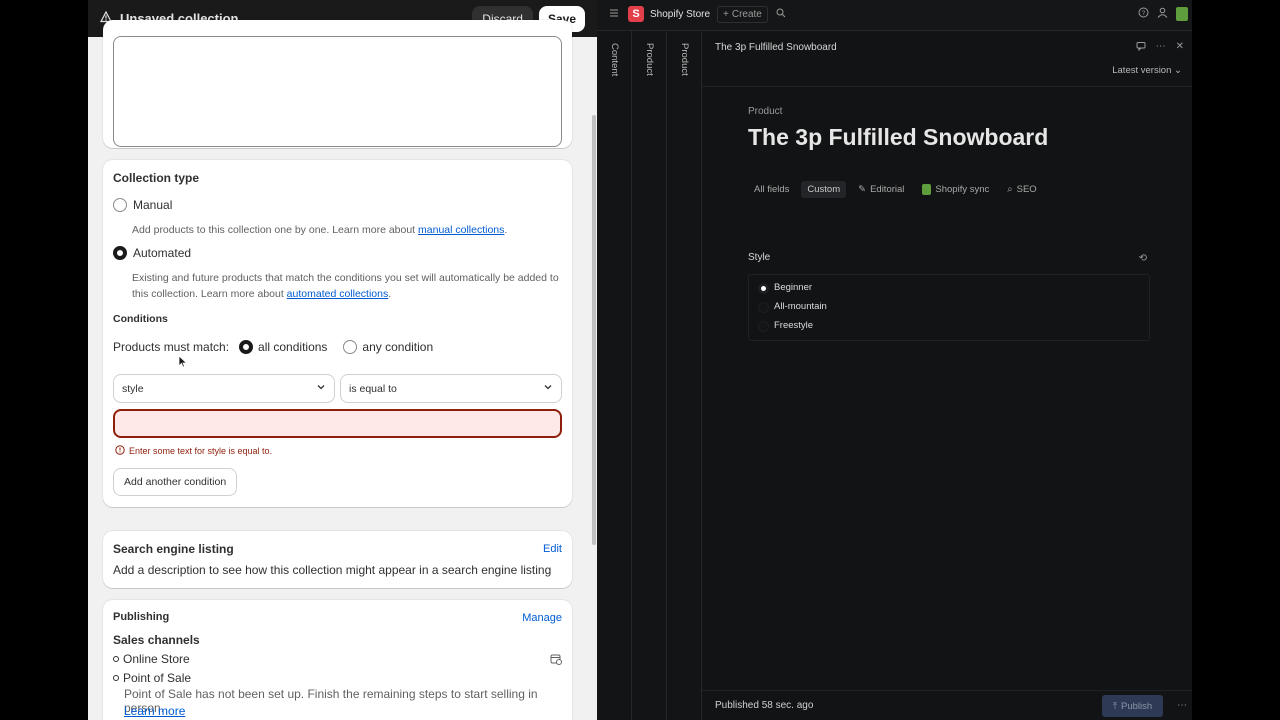  Describe the element at coordinates (116, 659) in the screenshot. I see `channel-status-icon` at that location.